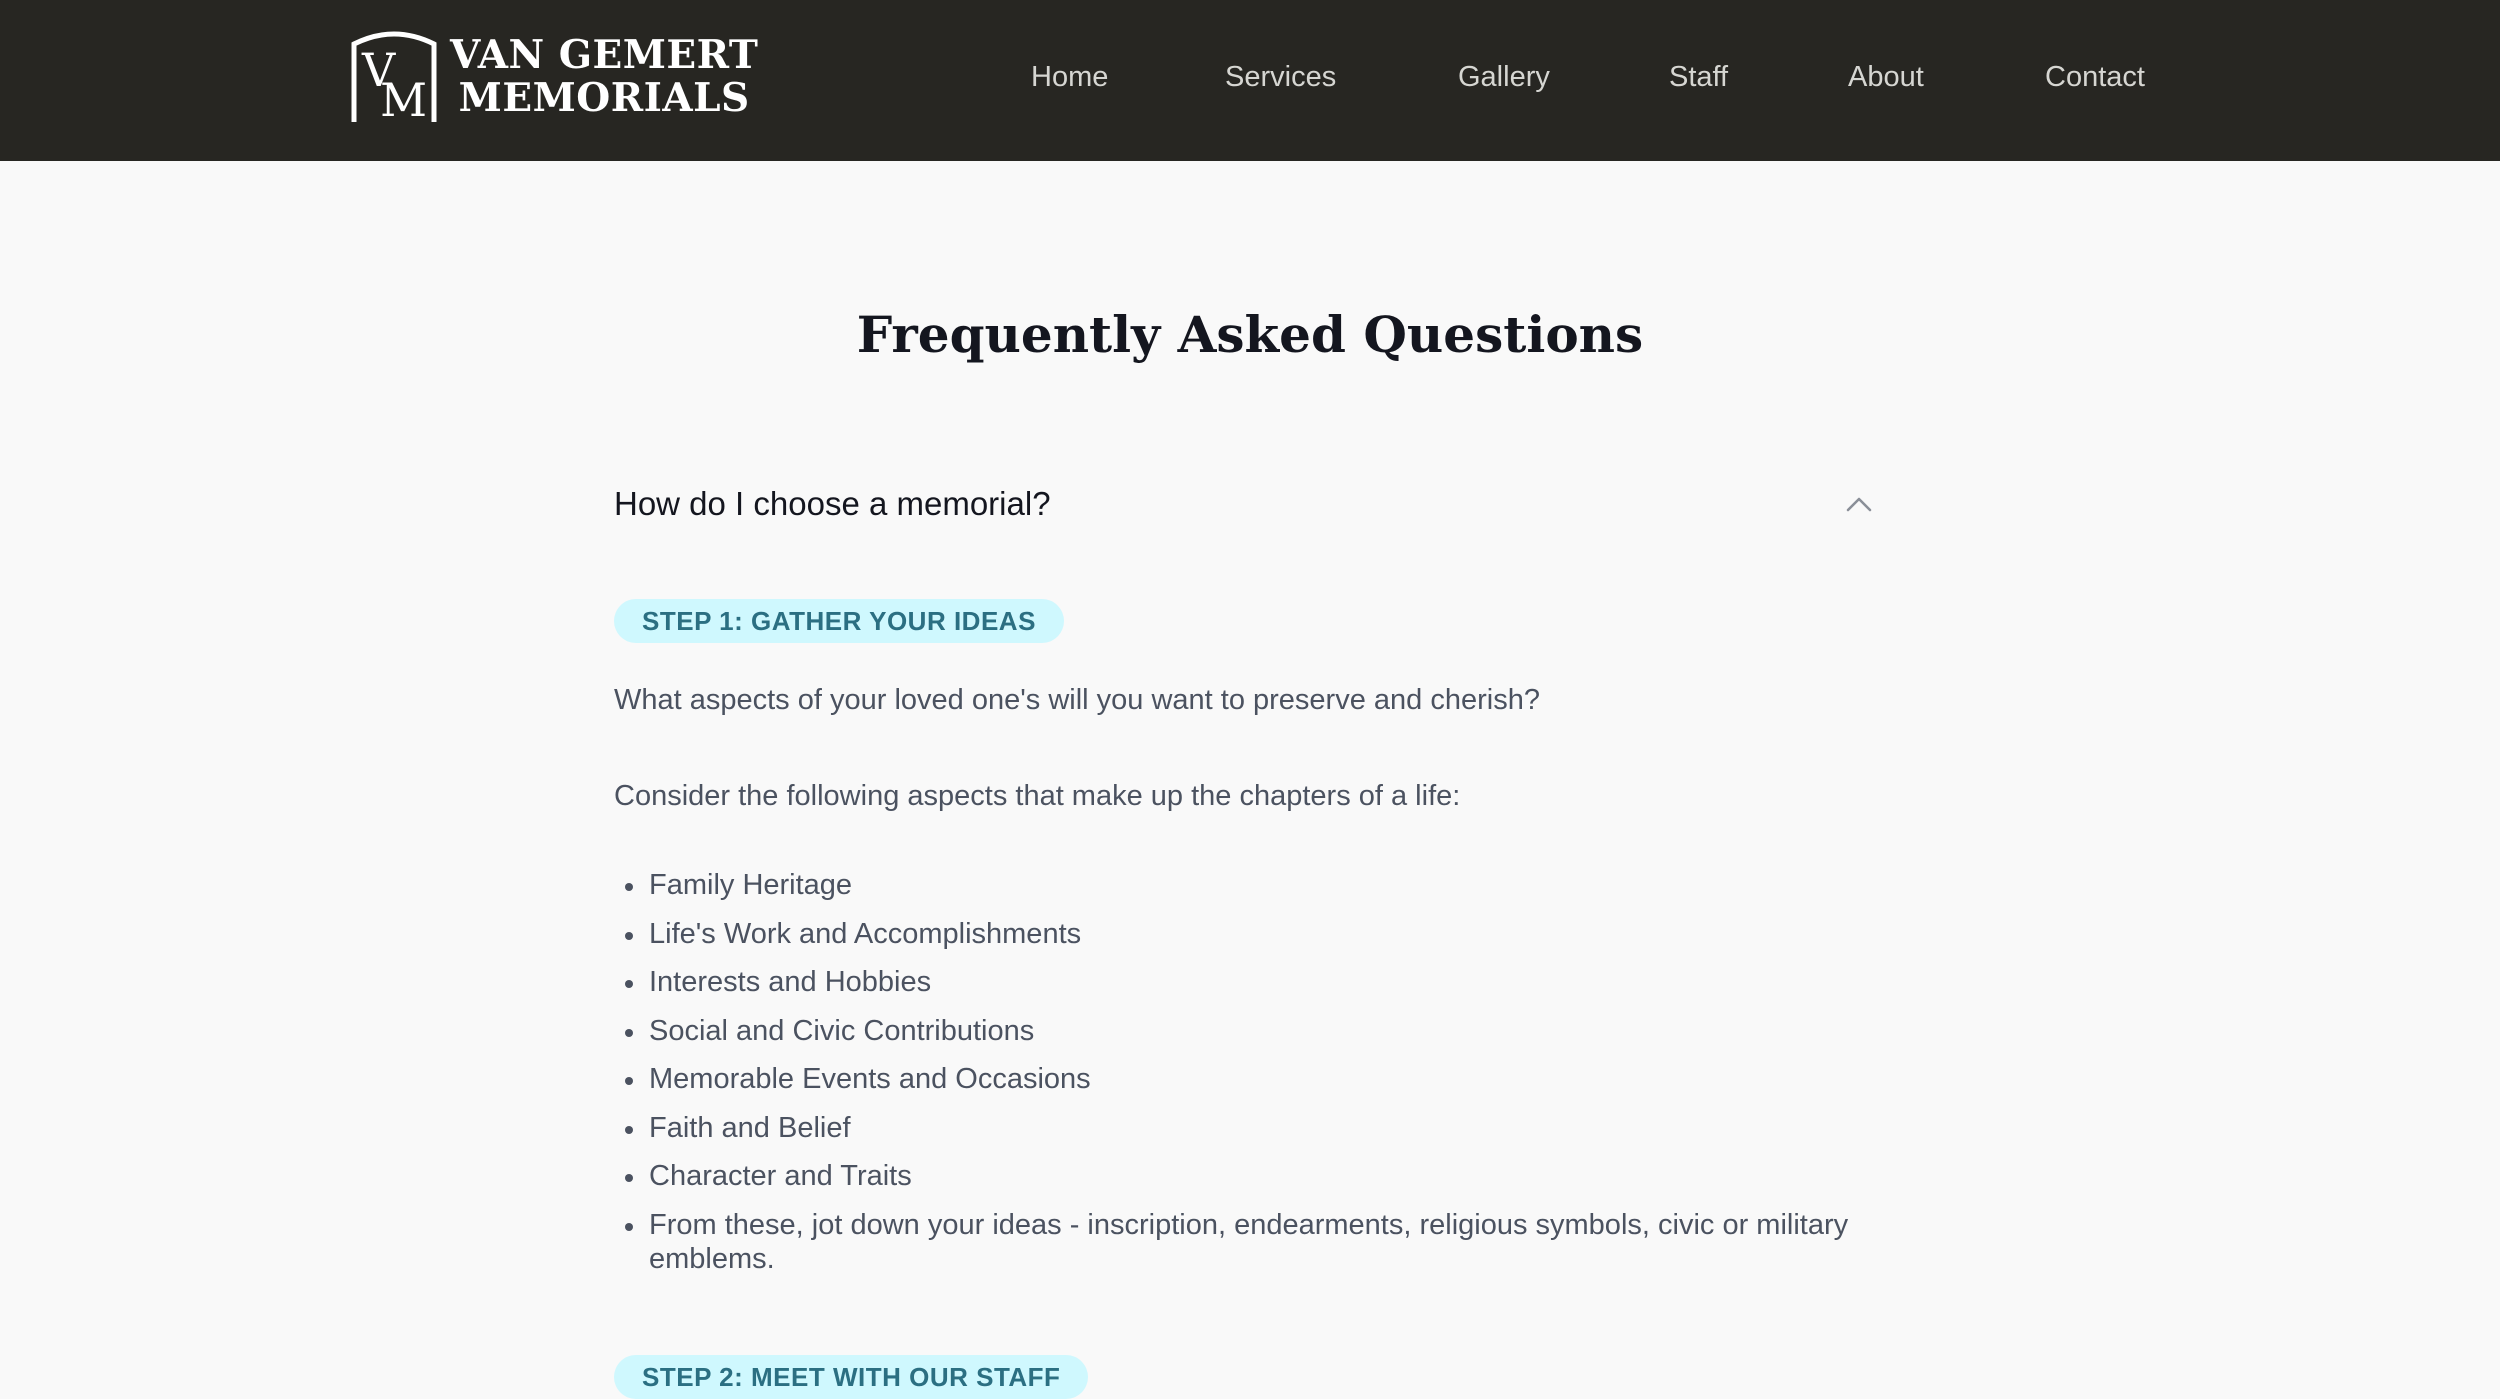  Describe the element at coordinates (839, 621) in the screenshot. I see `step-1-badge: STEP 1: GATHER YOUR IDEAS` at that location.